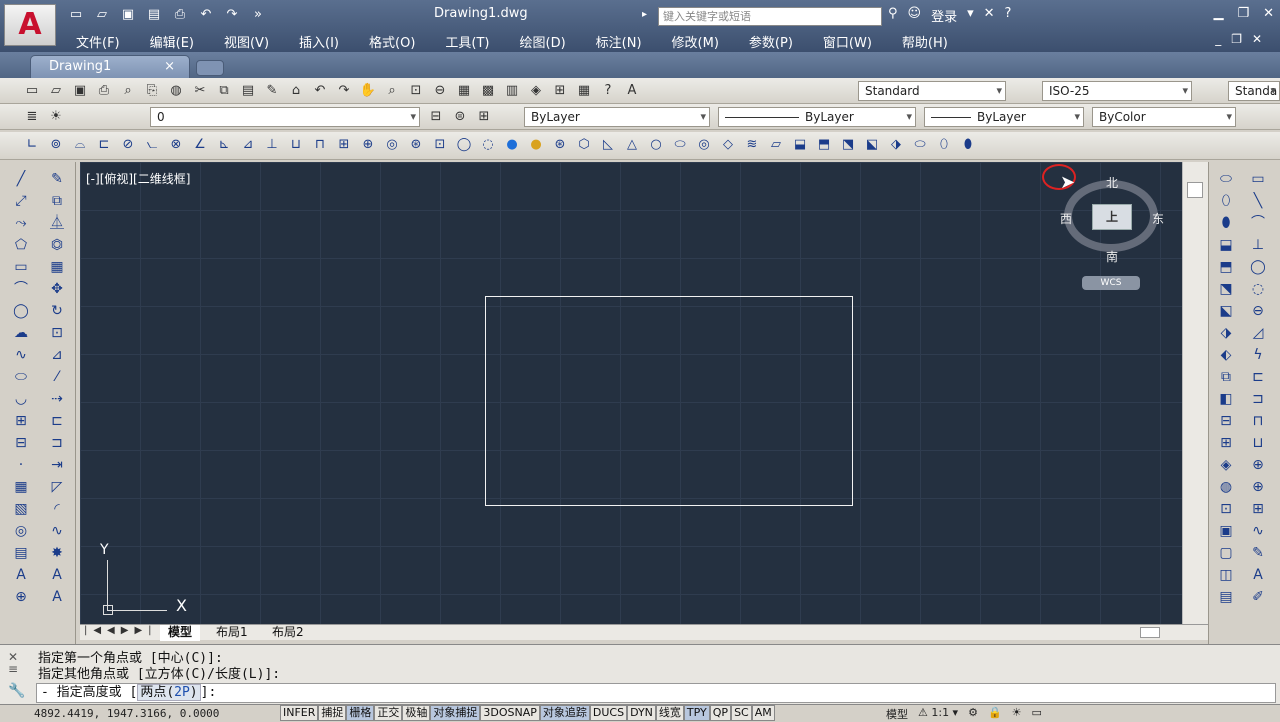 This screenshot has width=1280, height=722. Describe the element at coordinates (21, 487) in the screenshot. I see `hatch-icon: ▦` at that location.